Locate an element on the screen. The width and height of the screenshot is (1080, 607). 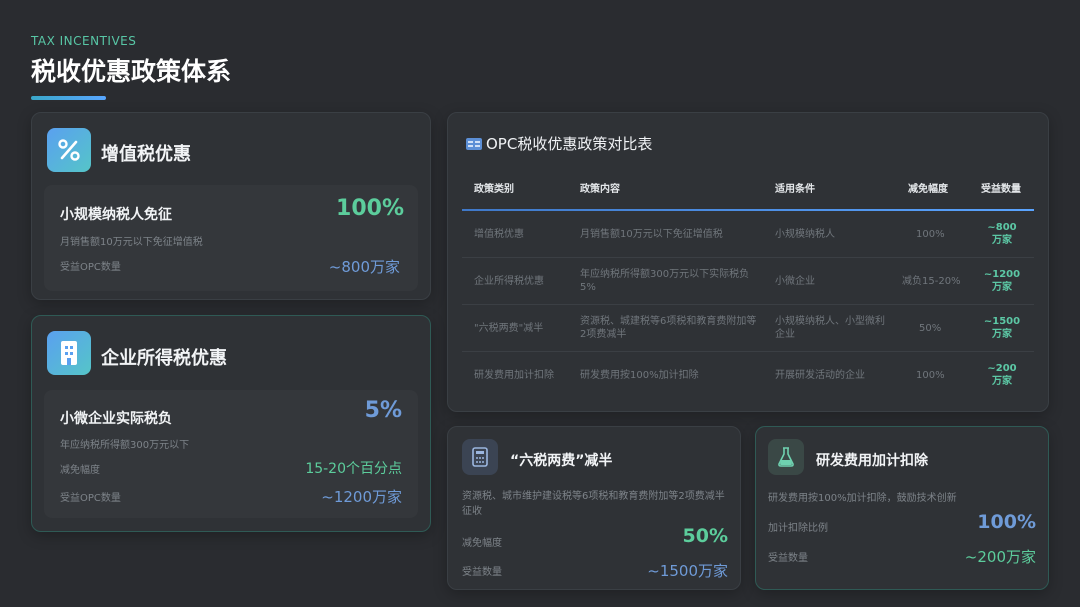
six-beneficiary-value: ~1500万家 is located at coordinates (687, 571).